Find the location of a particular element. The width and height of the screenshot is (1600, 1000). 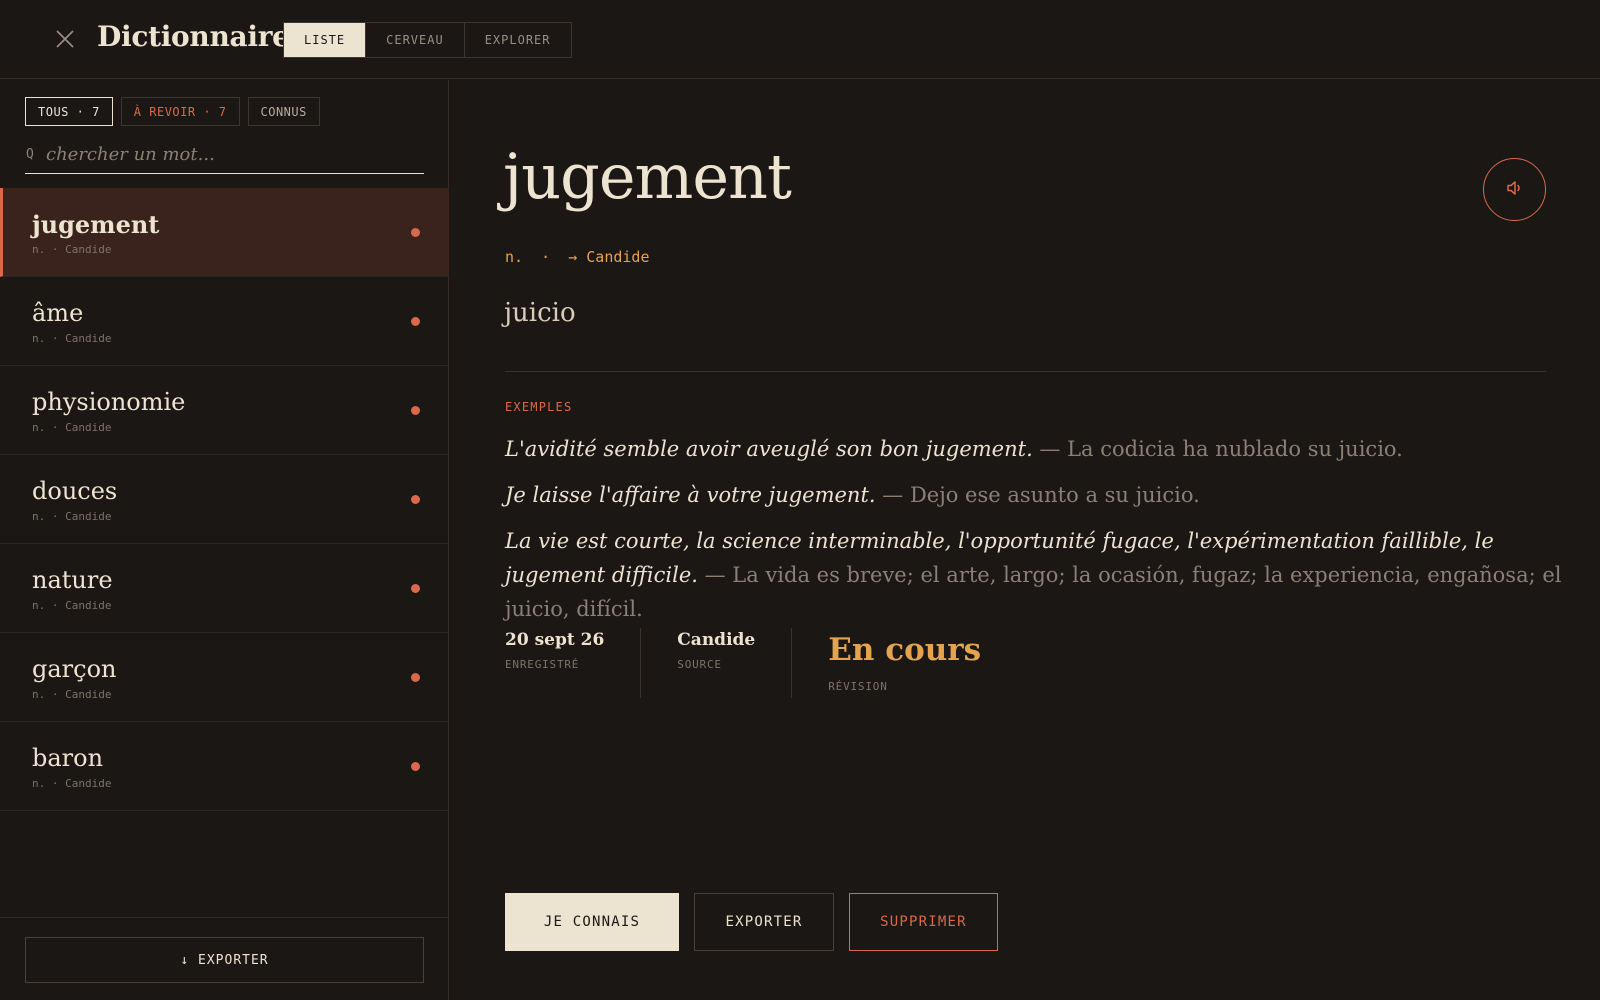

meta-revision: En cours RÉVISION is located at coordinates (922, 663).